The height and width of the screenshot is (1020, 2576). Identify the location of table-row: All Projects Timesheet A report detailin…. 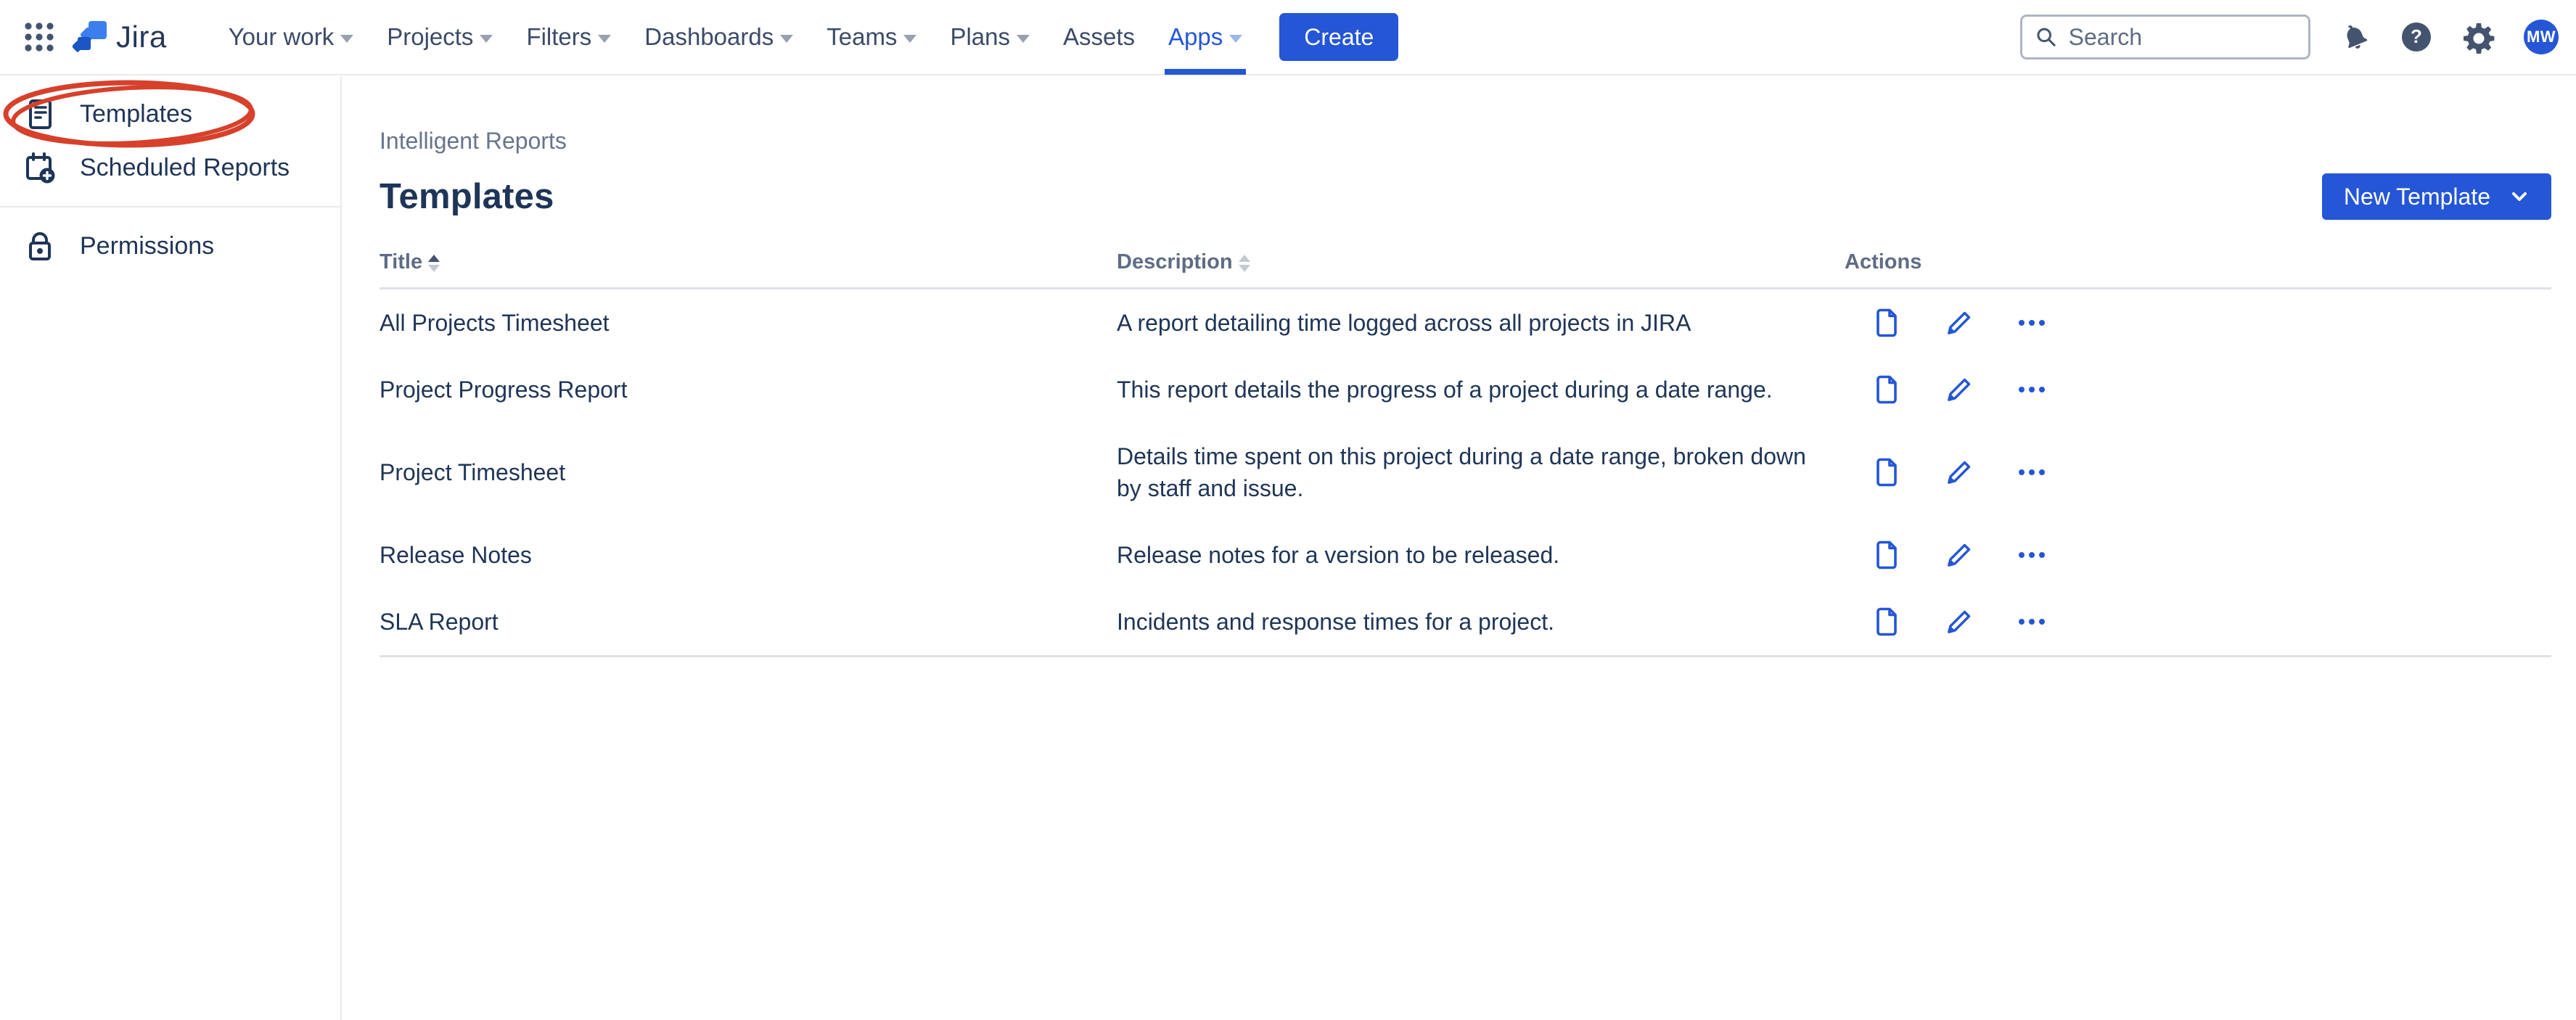
(1465, 322).